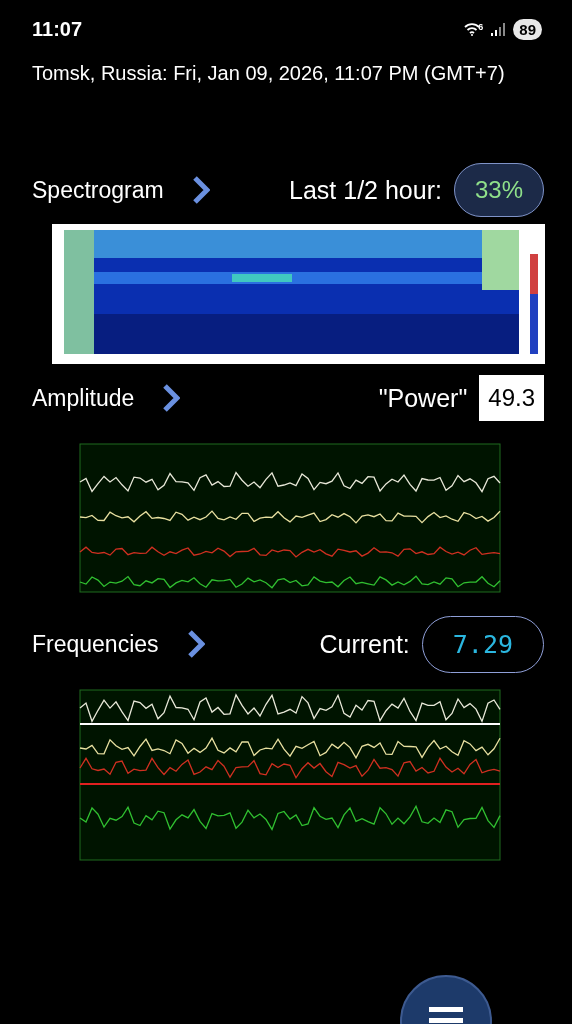 The image size is (572, 1024). I want to click on section-link: Spectrogram, so click(98, 190).